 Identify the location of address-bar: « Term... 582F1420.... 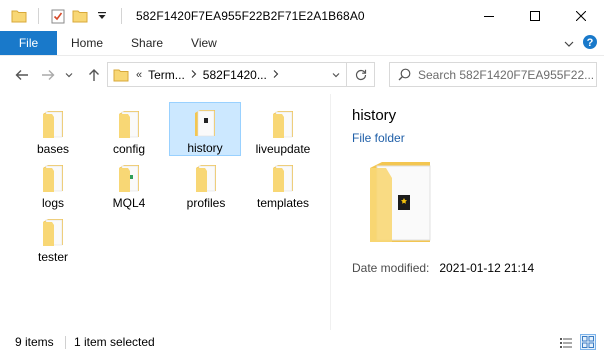
(227, 74).